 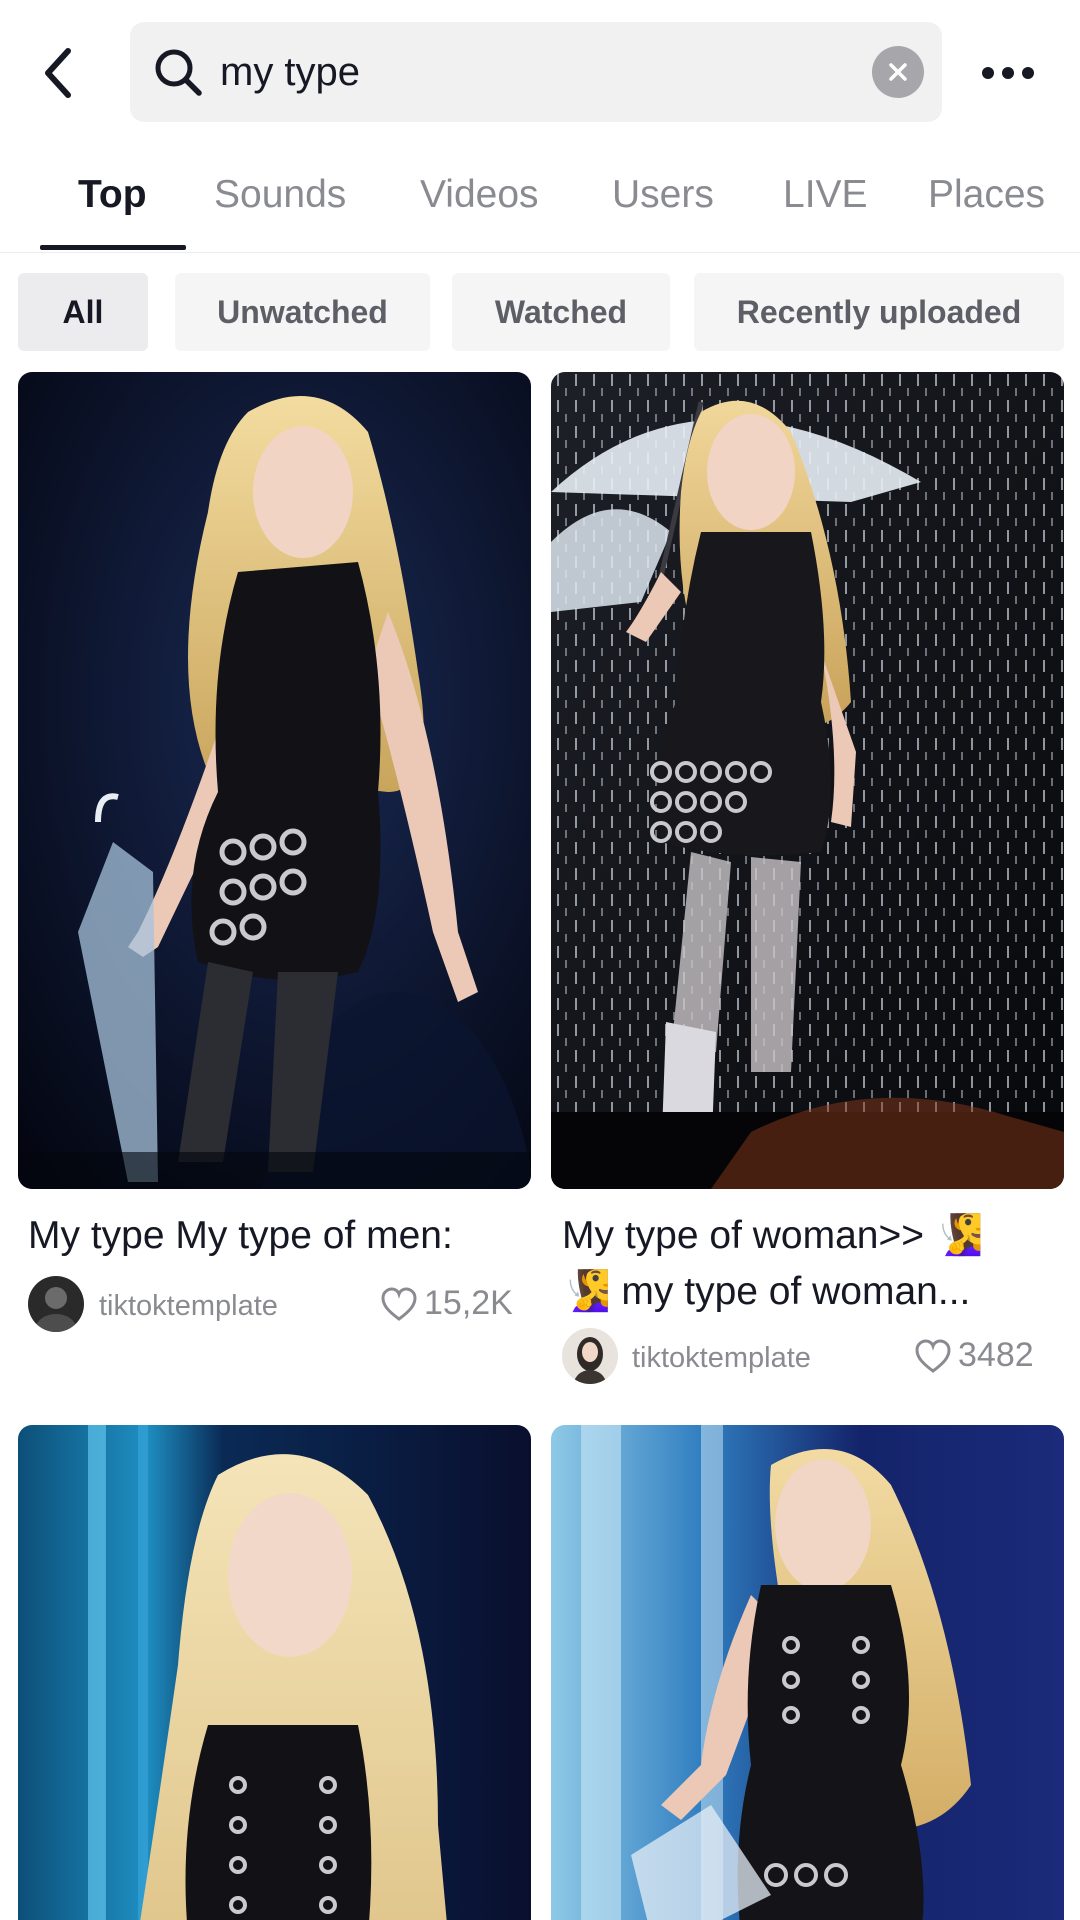 I want to click on like-count: 3482, so click(x=974, y=1355).